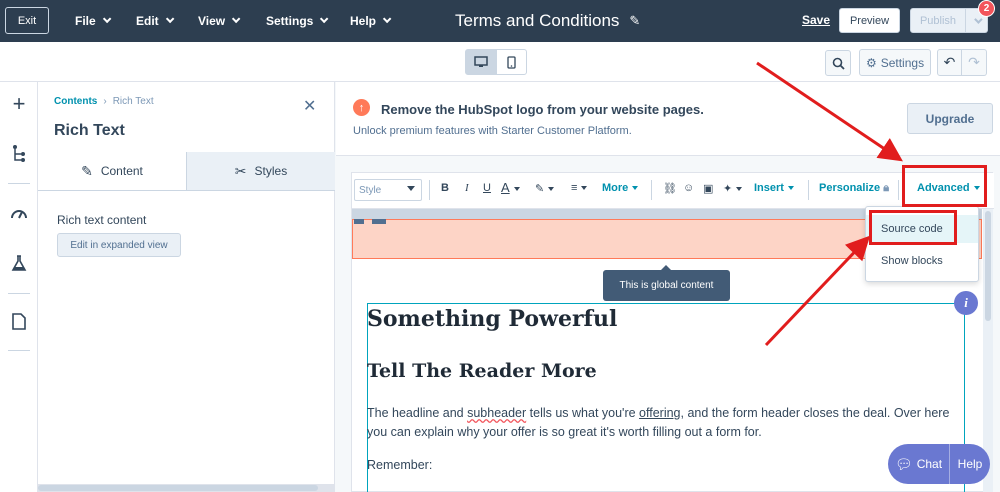  I want to click on mobile-icon, so click(511, 62).